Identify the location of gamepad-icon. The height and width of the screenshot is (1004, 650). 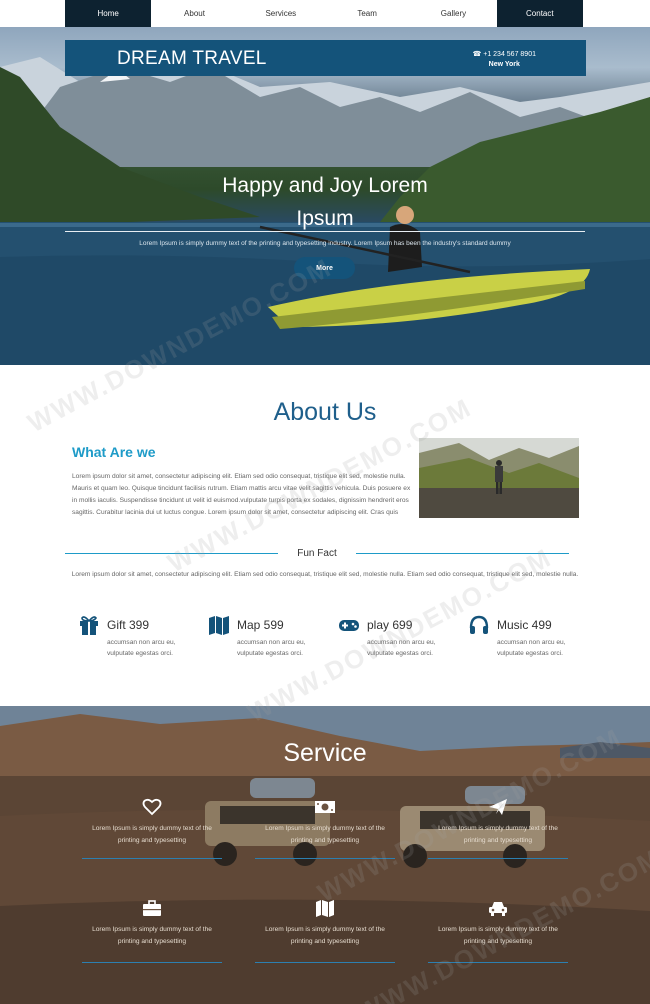
(349, 625).